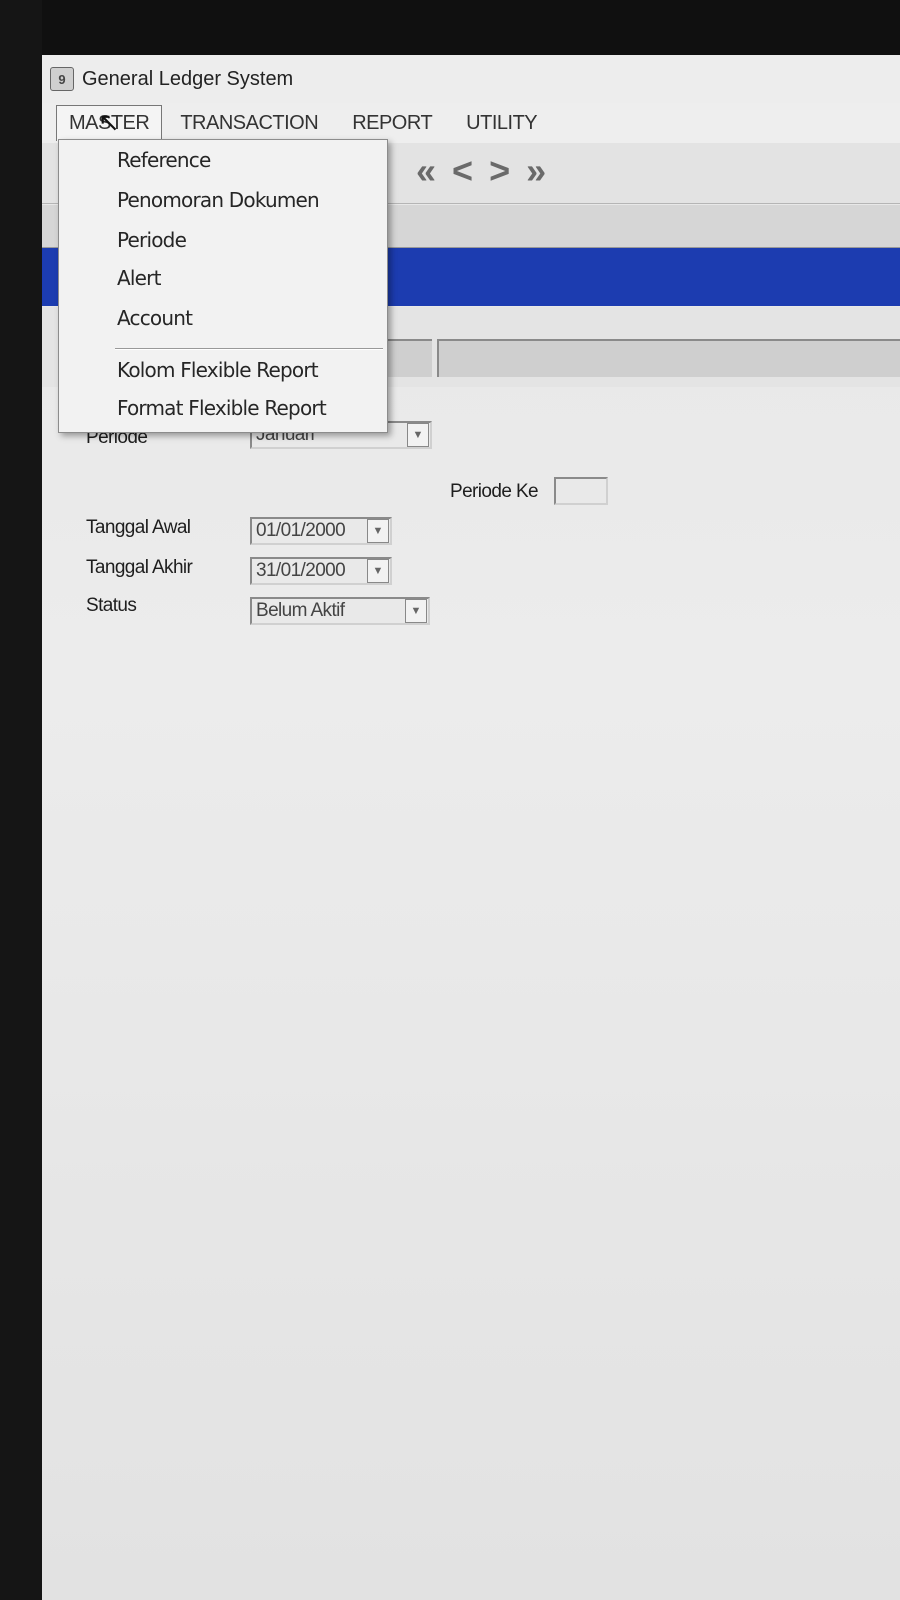  I want to click on menu-item-kolom-flexible-report: Kolom Flexible Report, so click(218, 370).